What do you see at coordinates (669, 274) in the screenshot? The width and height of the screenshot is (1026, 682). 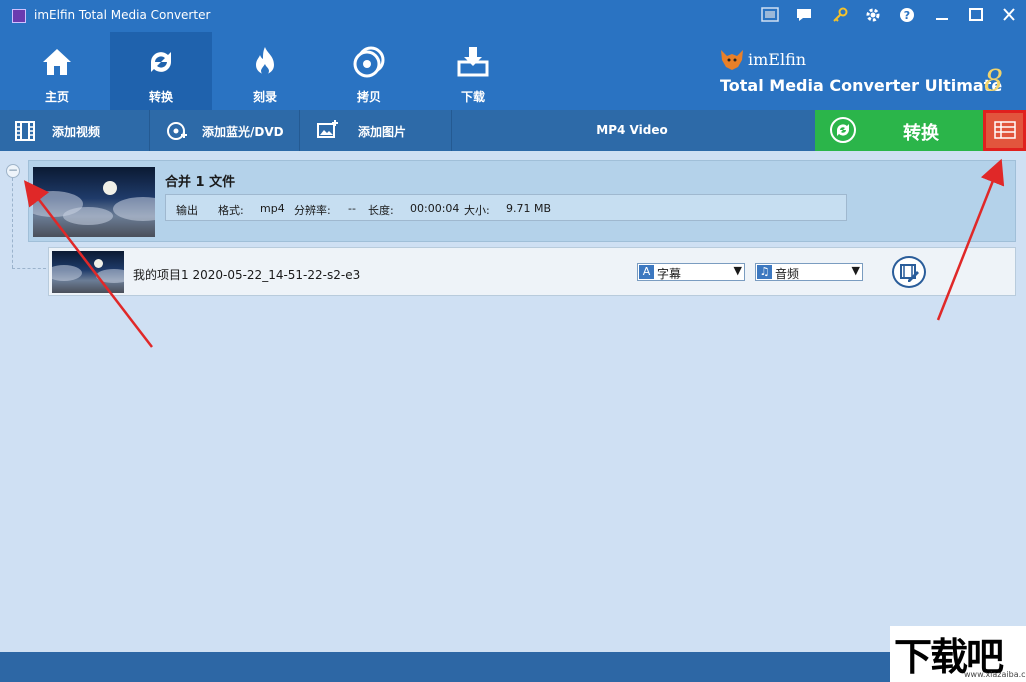 I see `subtitle-select-value: 字幕` at bounding box center [669, 274].